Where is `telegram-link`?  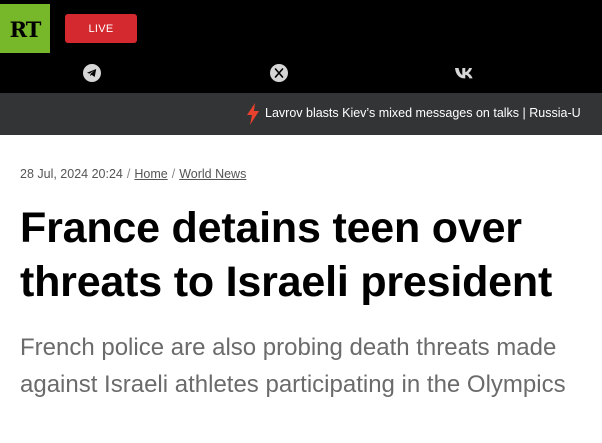 telegram-link is located at coordinates (92, 73).